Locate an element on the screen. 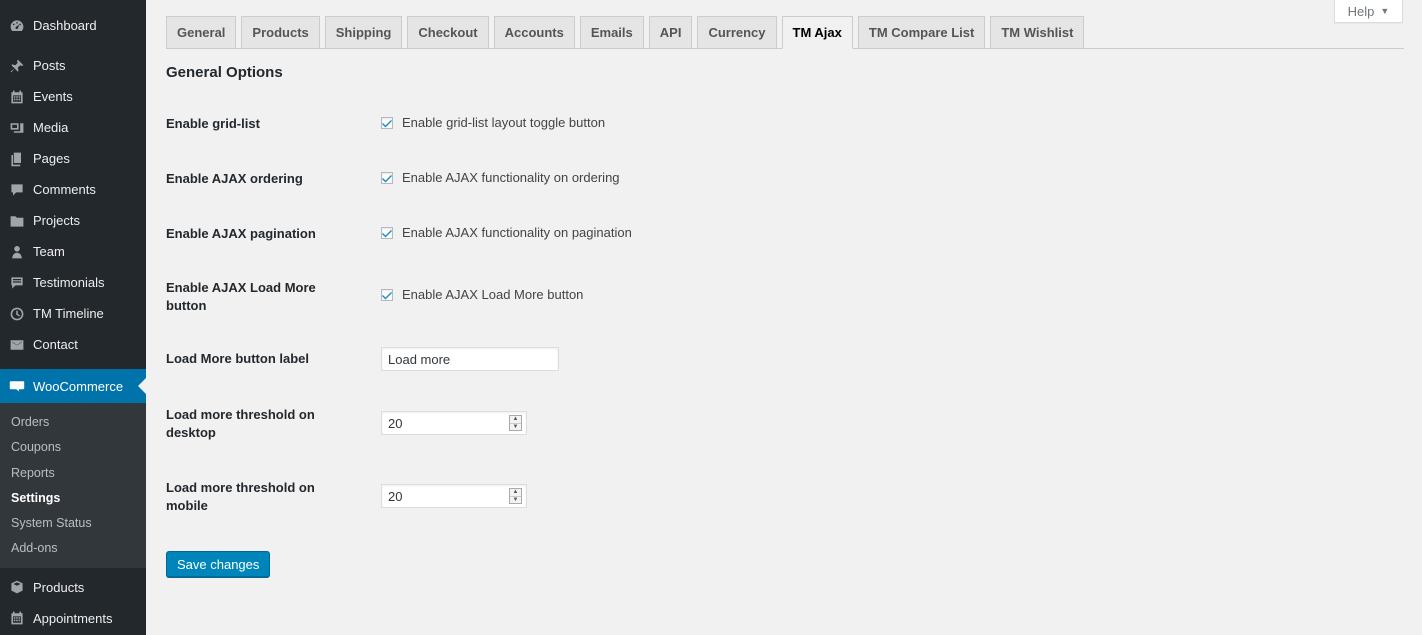 This screenshot has width=1422, height=635. load-more-button-checkbox is located at coordinates (387, 294).